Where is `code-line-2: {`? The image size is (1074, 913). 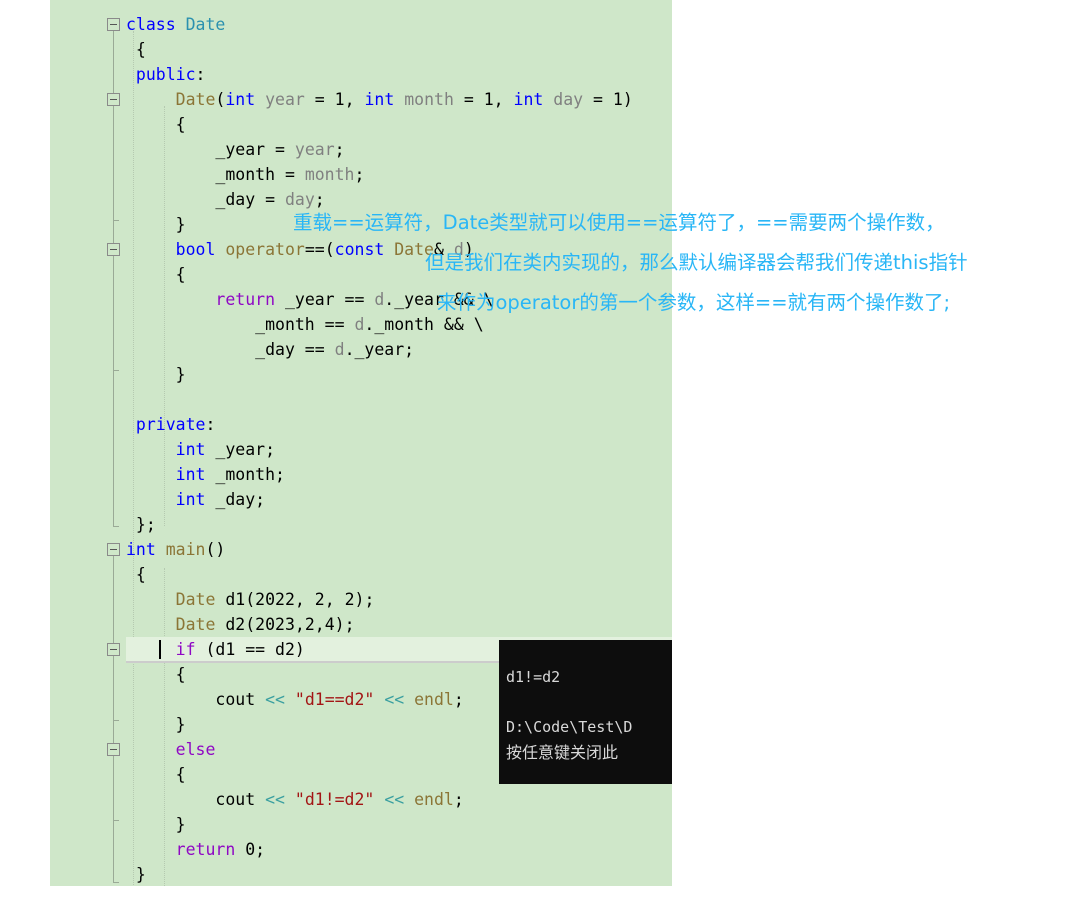 code-line-2: { is located at coordinates (399, 49).